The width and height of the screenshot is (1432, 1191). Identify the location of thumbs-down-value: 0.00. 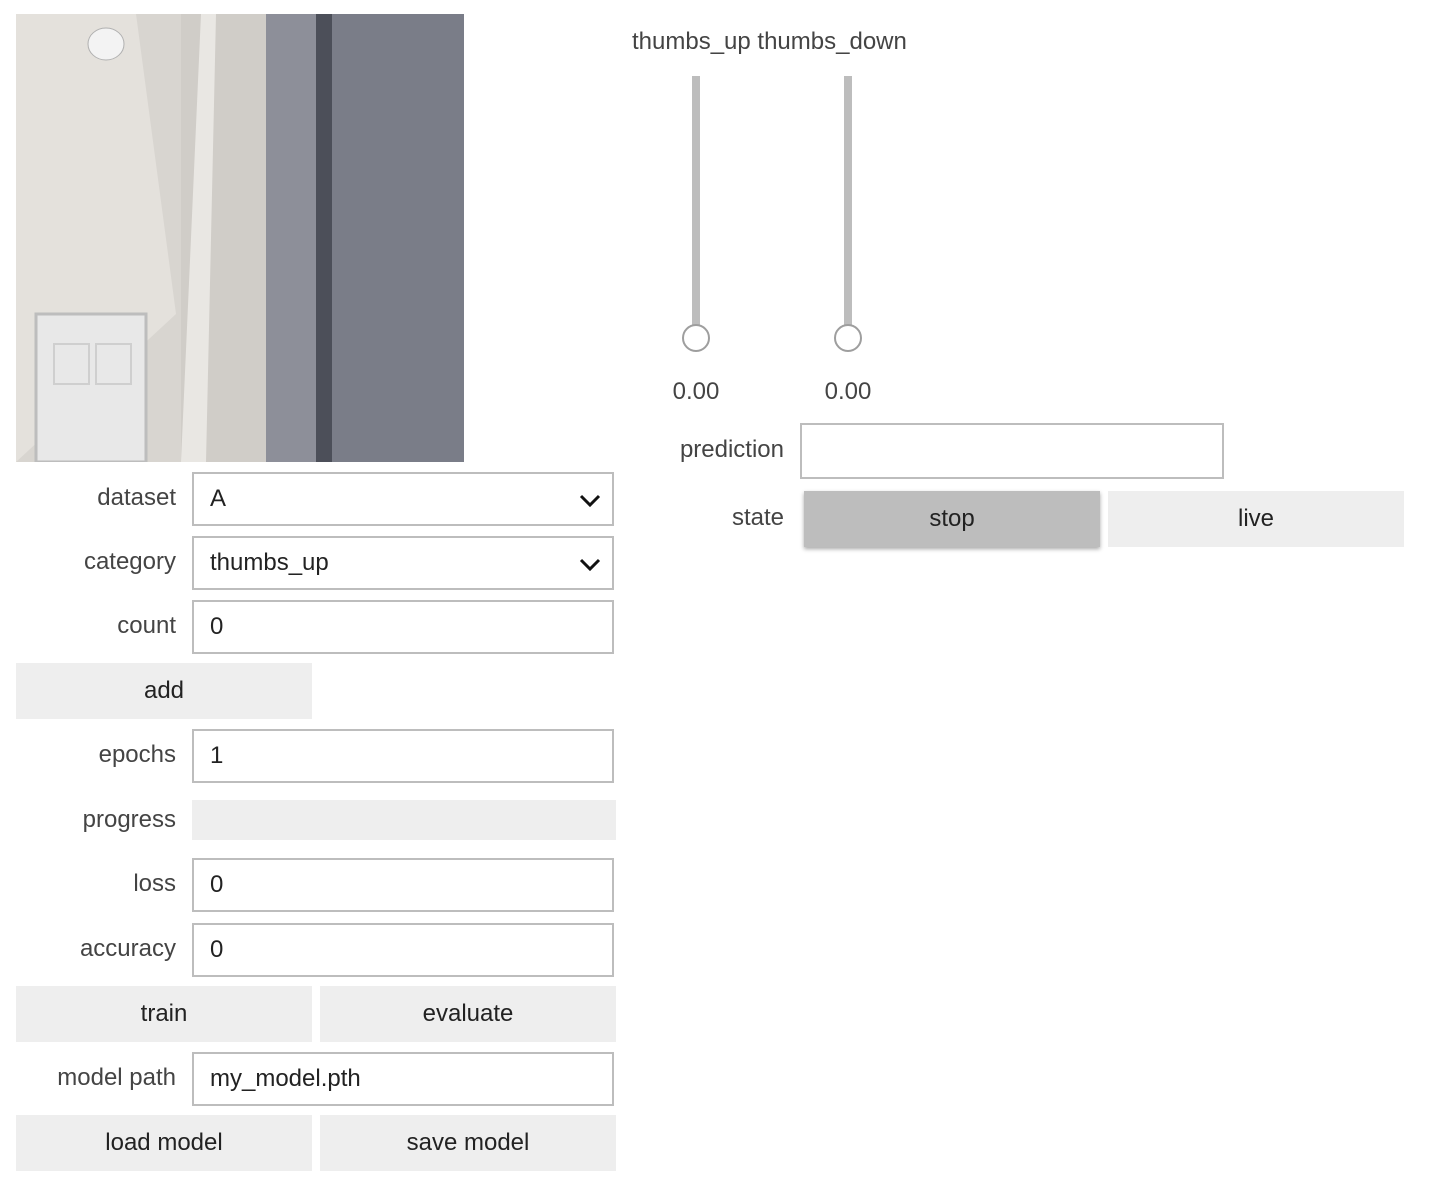
(848, 391).